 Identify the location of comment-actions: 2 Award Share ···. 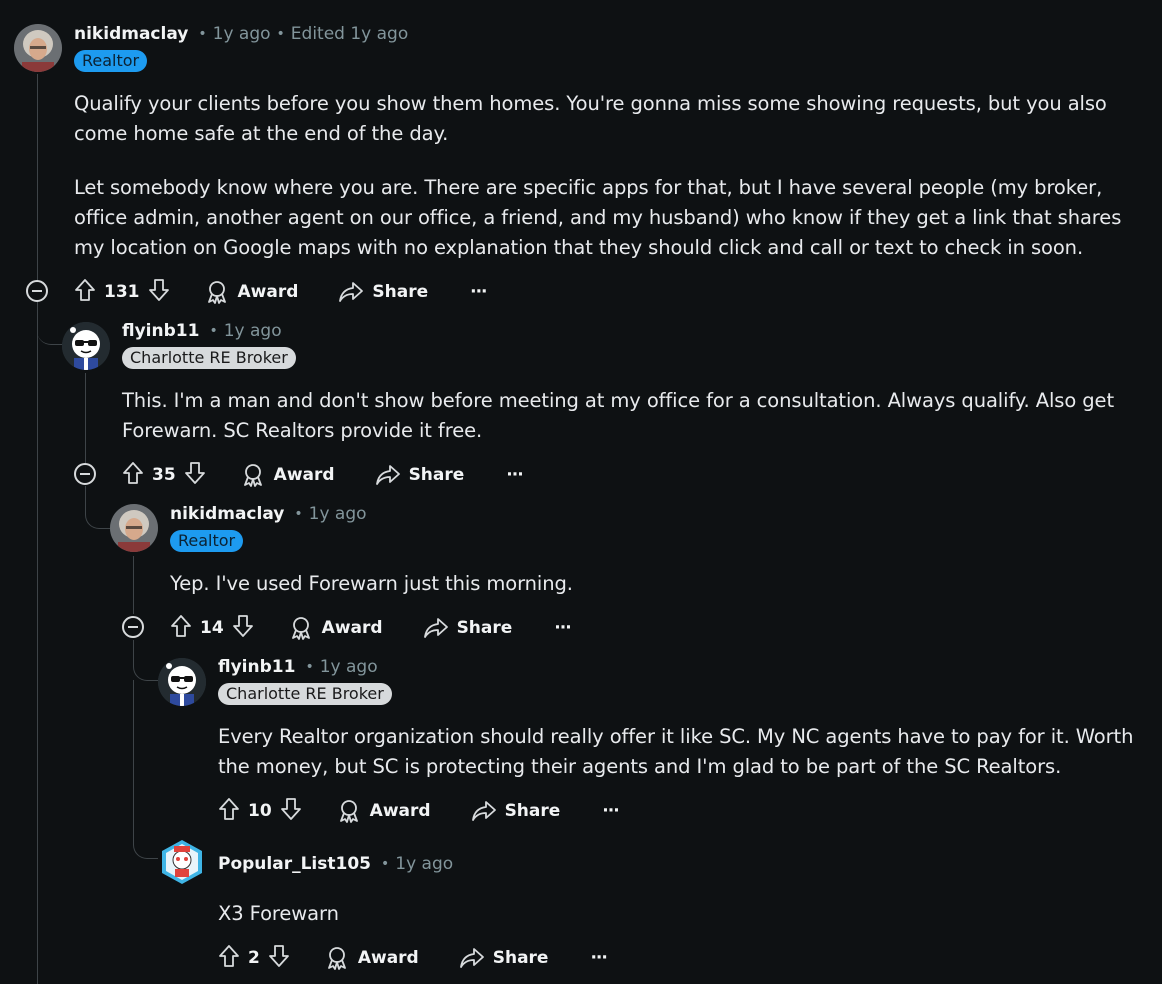
(413, 958).